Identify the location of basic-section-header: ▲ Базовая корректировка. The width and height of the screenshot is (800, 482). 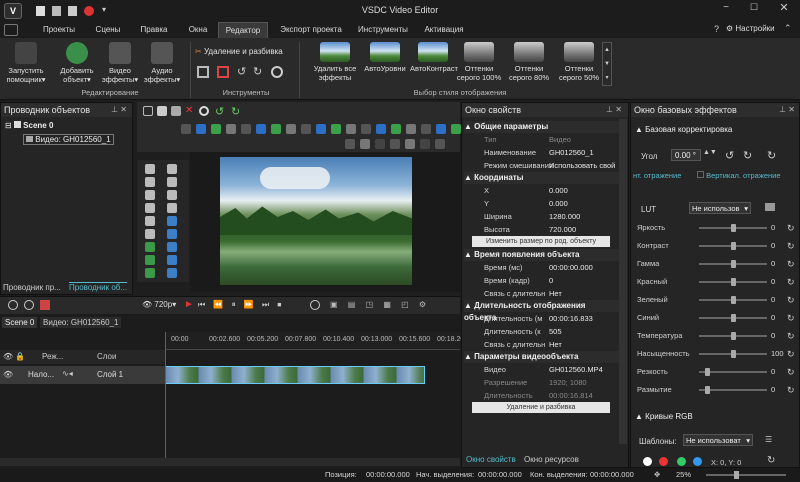
(683, 129).